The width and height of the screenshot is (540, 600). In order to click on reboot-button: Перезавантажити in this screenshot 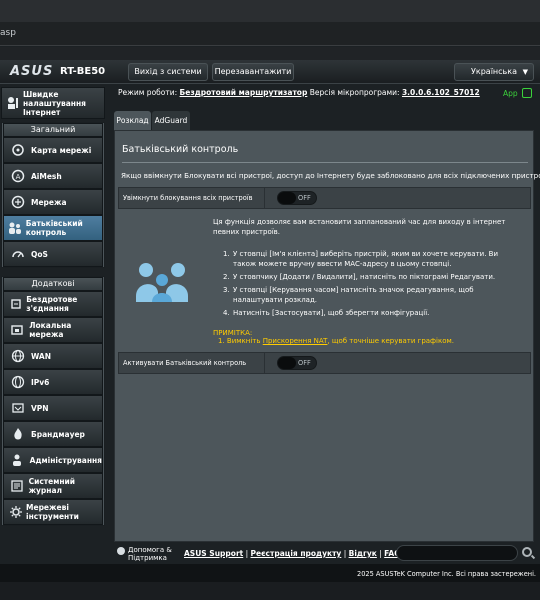, I will do `click(253, 72)`.